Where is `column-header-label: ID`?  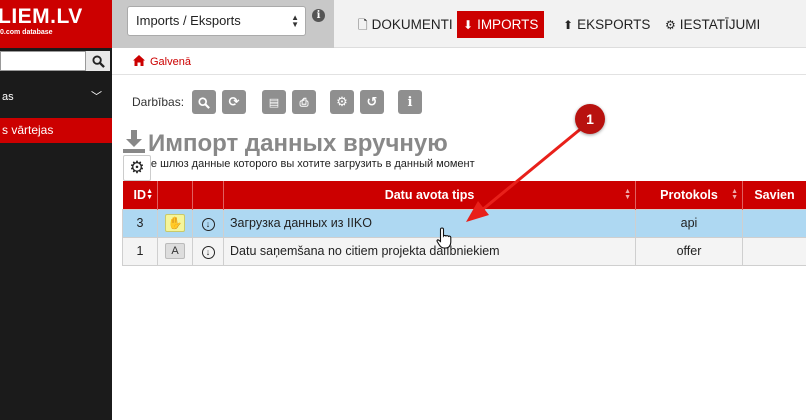
column-header-label: ID is located at coordinates (140, 194).